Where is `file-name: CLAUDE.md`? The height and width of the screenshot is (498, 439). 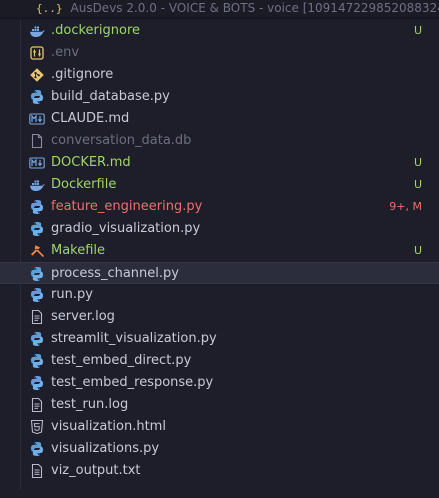
file-name: CLAUDE.md is located at coordinates (90, 118).